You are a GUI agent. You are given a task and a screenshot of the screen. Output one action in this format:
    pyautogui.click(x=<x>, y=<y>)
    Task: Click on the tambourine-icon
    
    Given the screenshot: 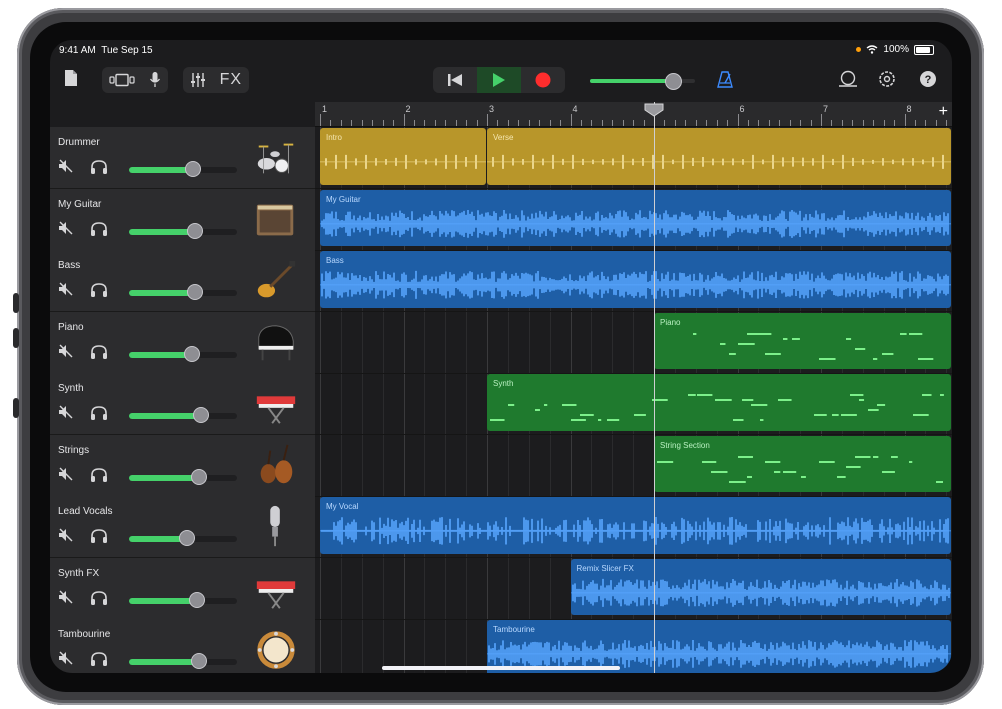 What is the action you would take?
    pyautogui.click(x=276, y=650)
    